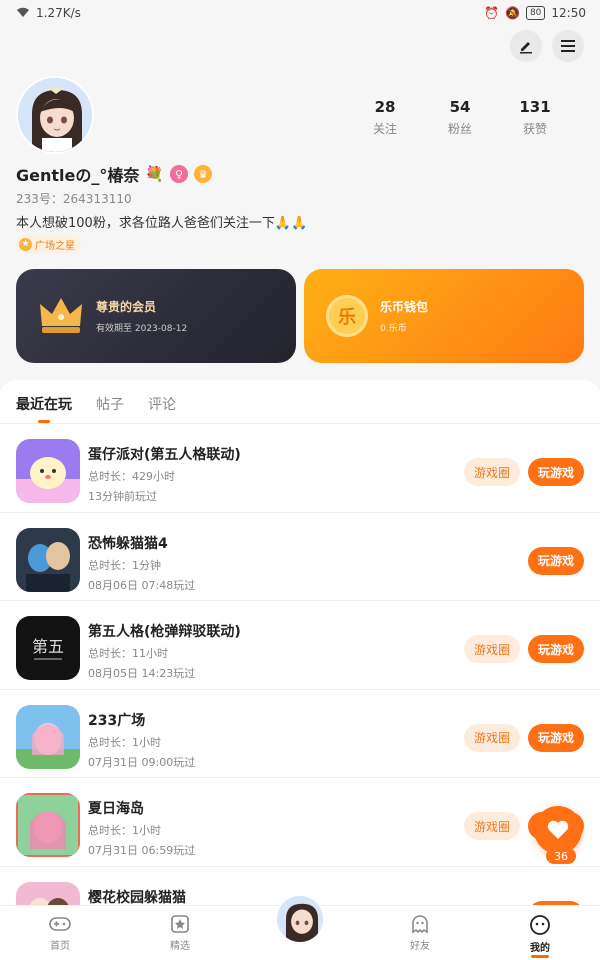 The height and width of the screenshot is (960, 600). I want to click on game-row: 夏日海岛 总时长：1小时 07月31日 06:59玩过 游戏圈 玩游戏, so click(300, 822).